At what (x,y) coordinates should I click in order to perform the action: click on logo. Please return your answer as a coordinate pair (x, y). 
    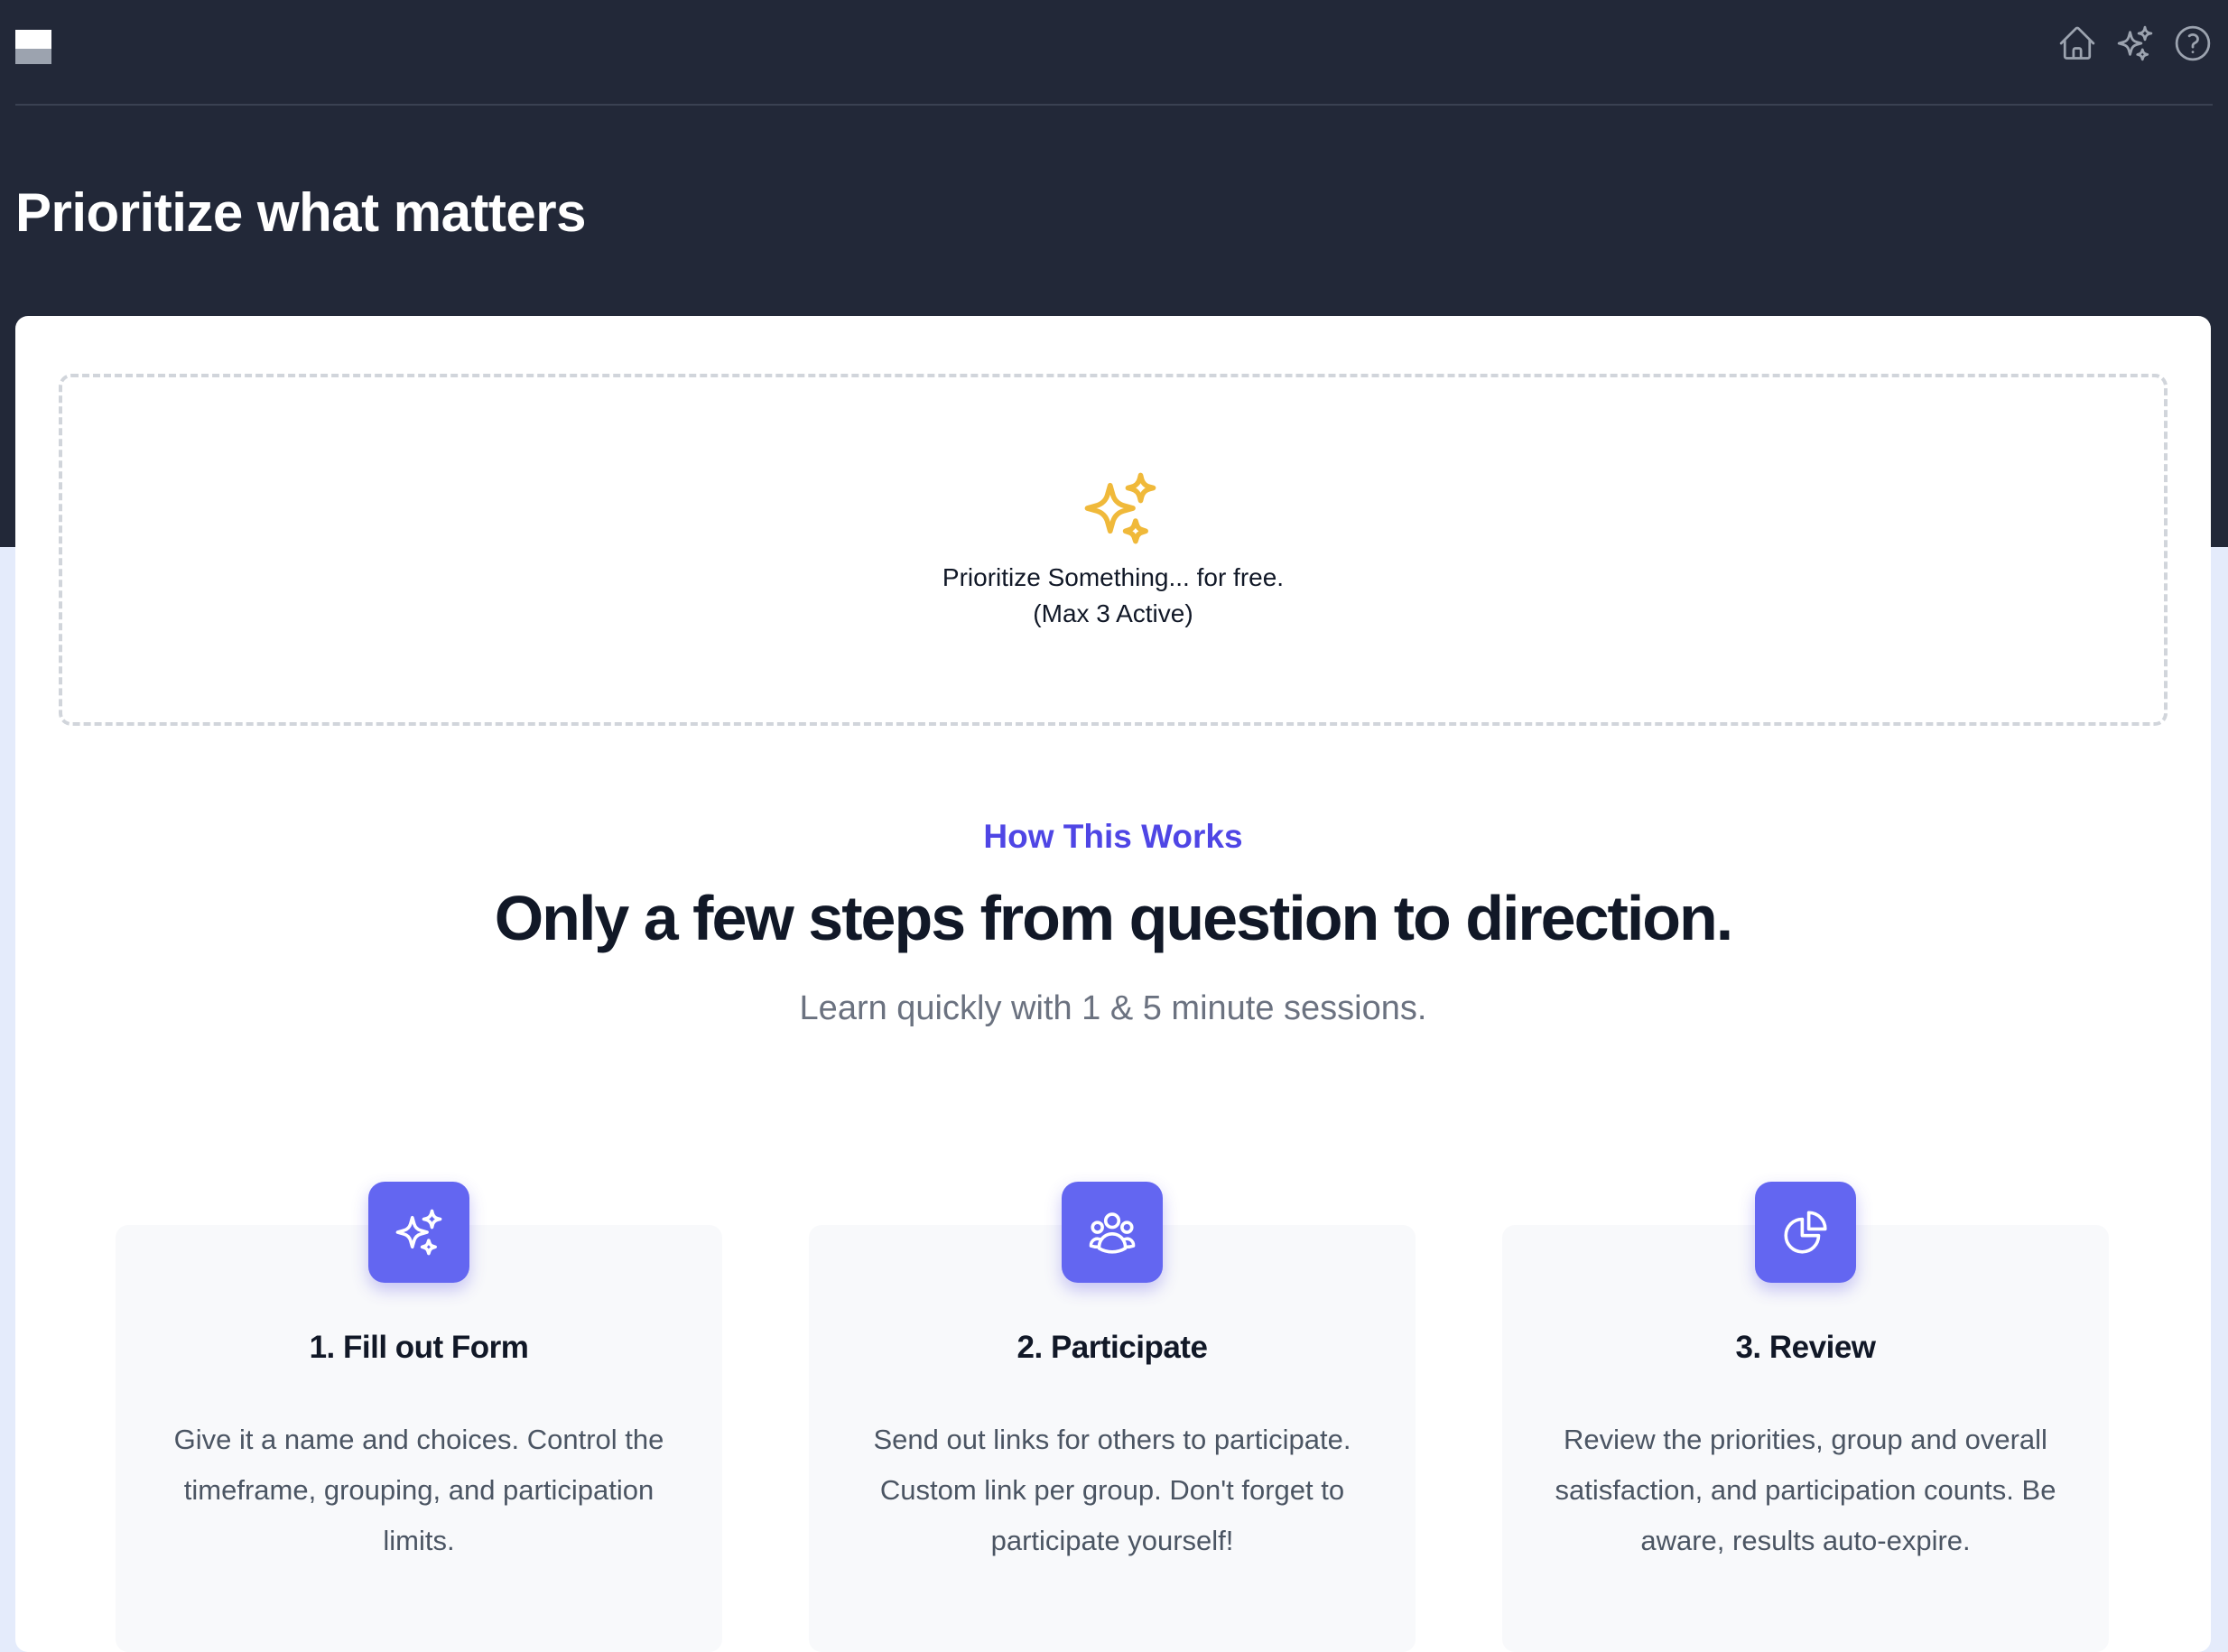
    Looking at the image, I should click on (33, 47).